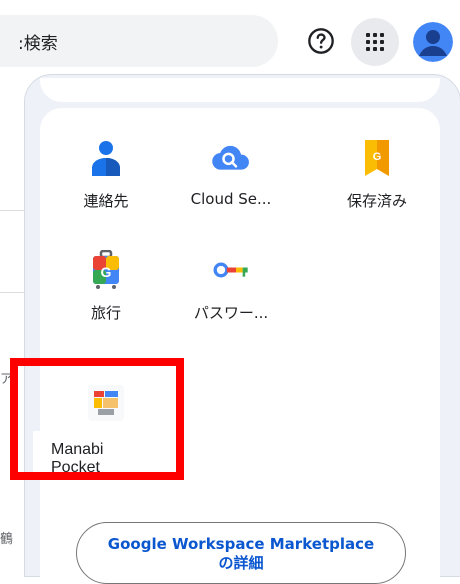  I want to click on help-button, so click(321, 41).